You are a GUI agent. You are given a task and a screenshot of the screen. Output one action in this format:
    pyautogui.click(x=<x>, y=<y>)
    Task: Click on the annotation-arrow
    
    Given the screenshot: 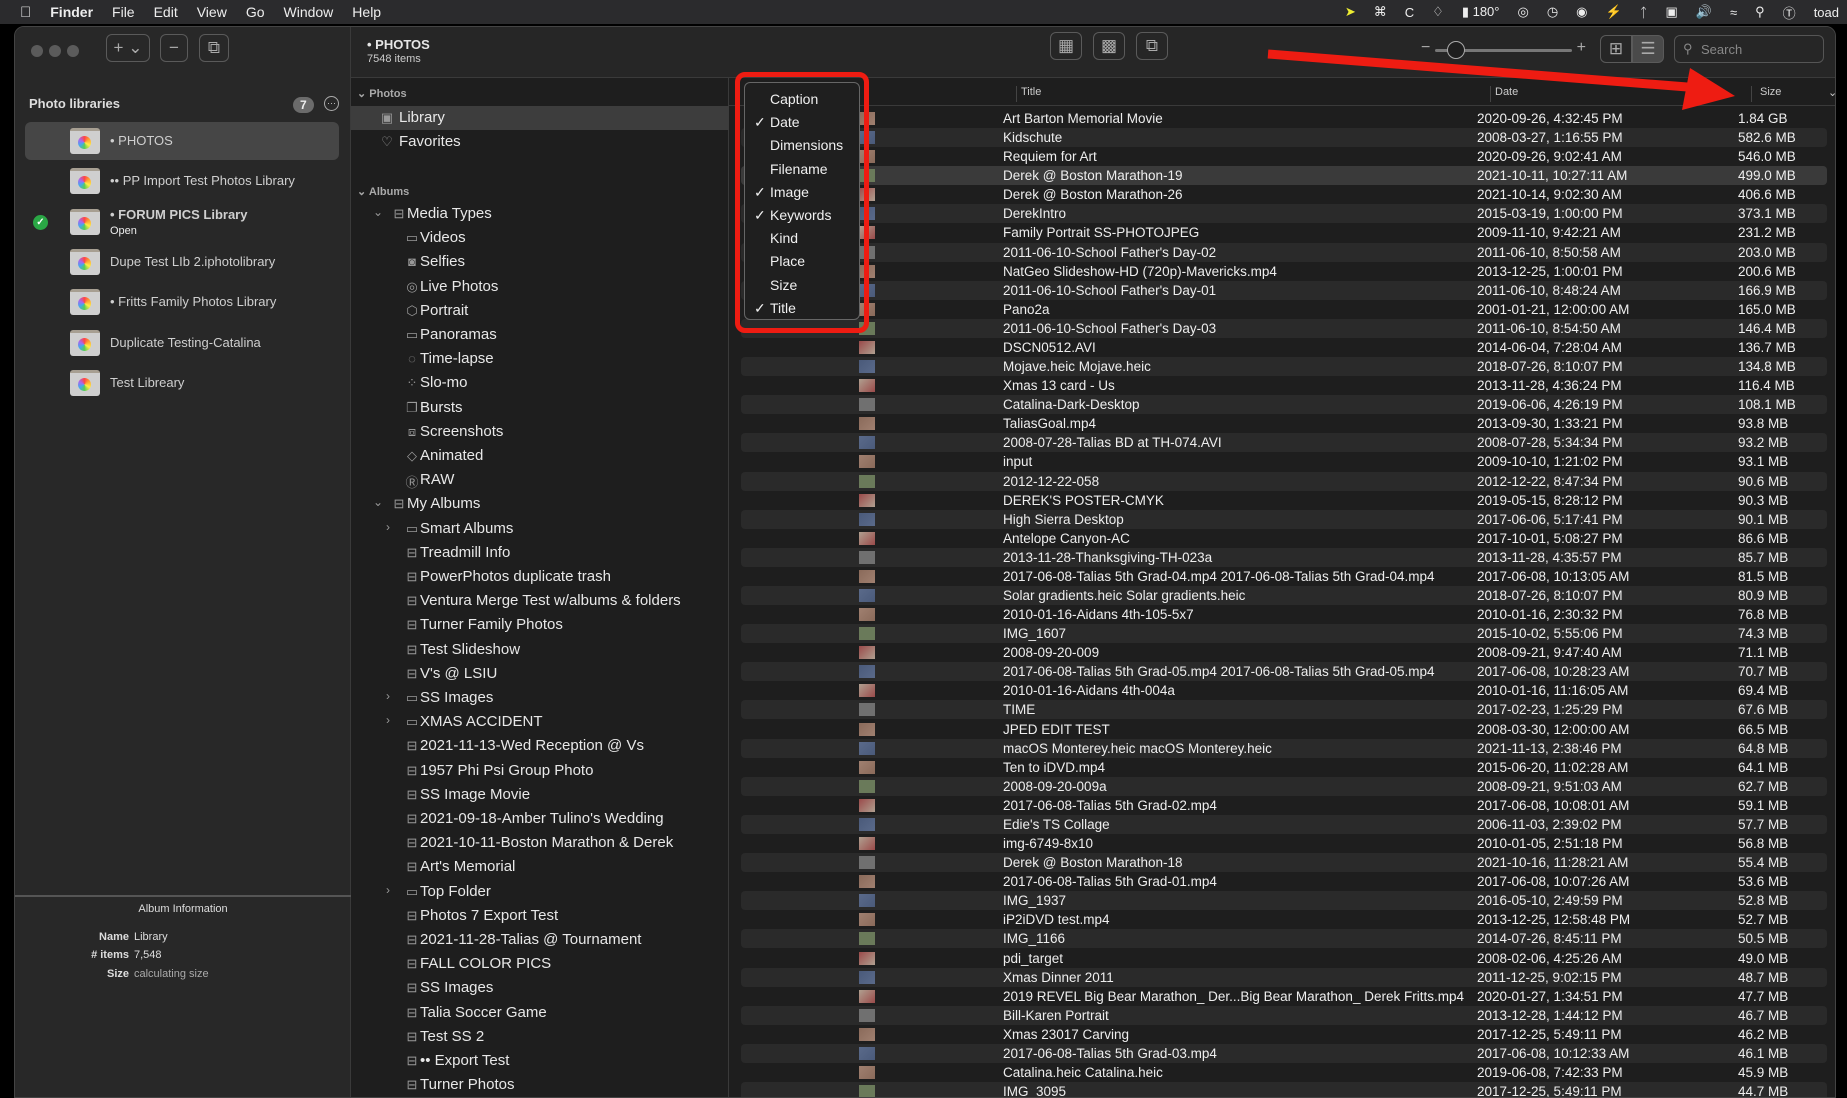 What is the action you would take?
    pyautogui.click(x=1501, y=79)
    